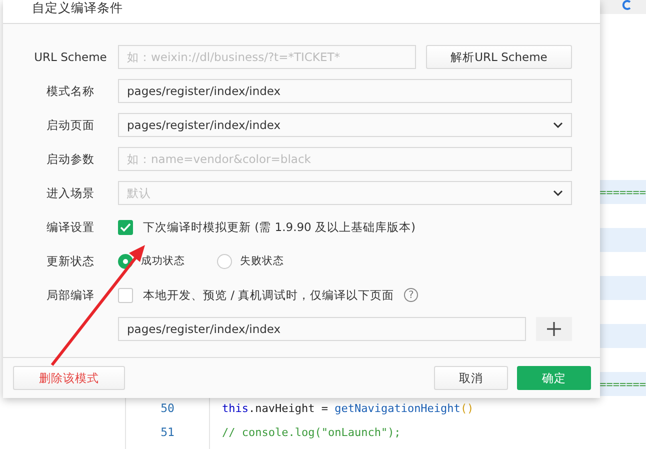  Describe the element at coordinates (279, 227) in the screenshot. I see `checkbox-label: 下次编译时模拟更新 (需 1.9.90 及以上基础库版本)` at that location.